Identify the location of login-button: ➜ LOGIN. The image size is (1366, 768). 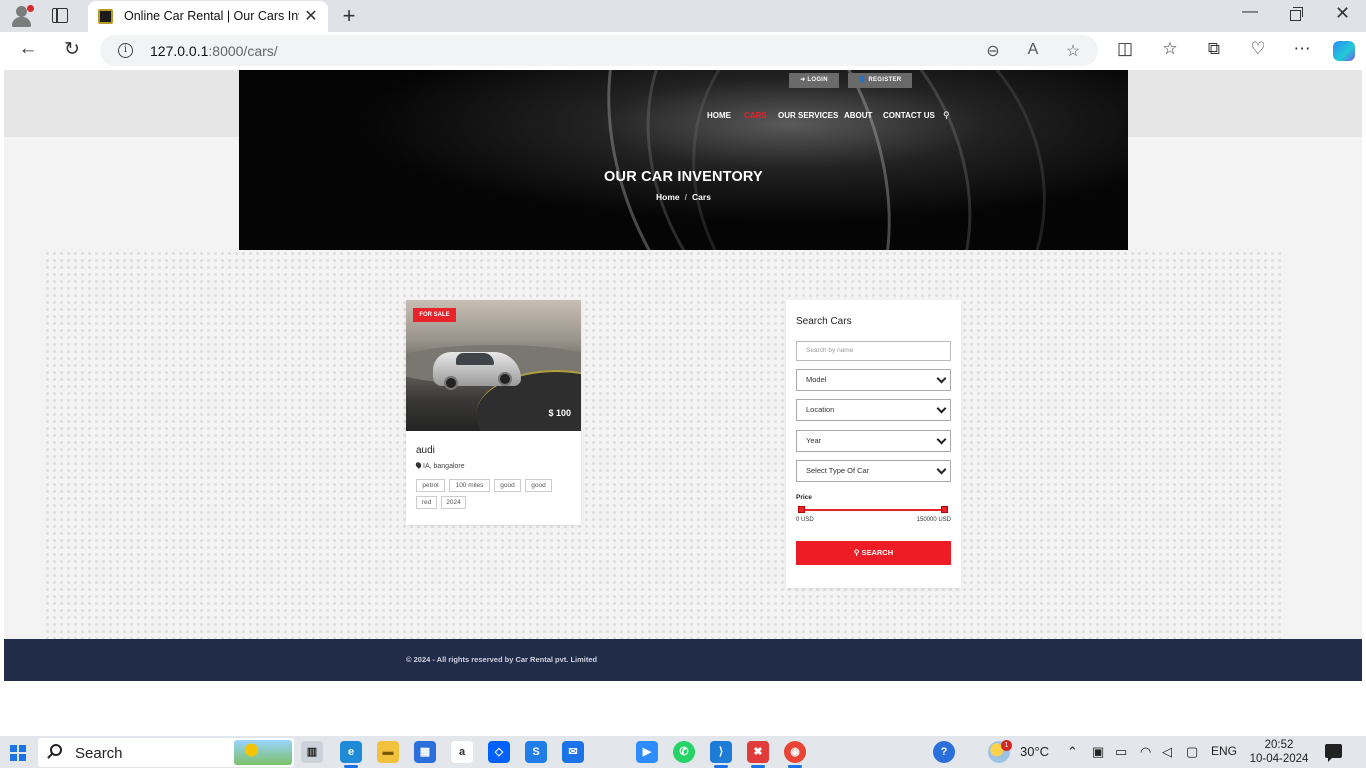
(814, 80).